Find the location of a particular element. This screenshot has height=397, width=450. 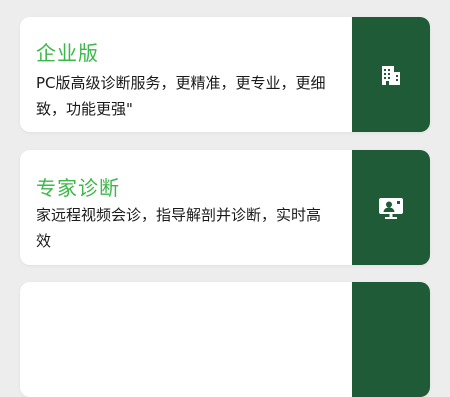

video-consult-icon is located at coordinates (391, 208).